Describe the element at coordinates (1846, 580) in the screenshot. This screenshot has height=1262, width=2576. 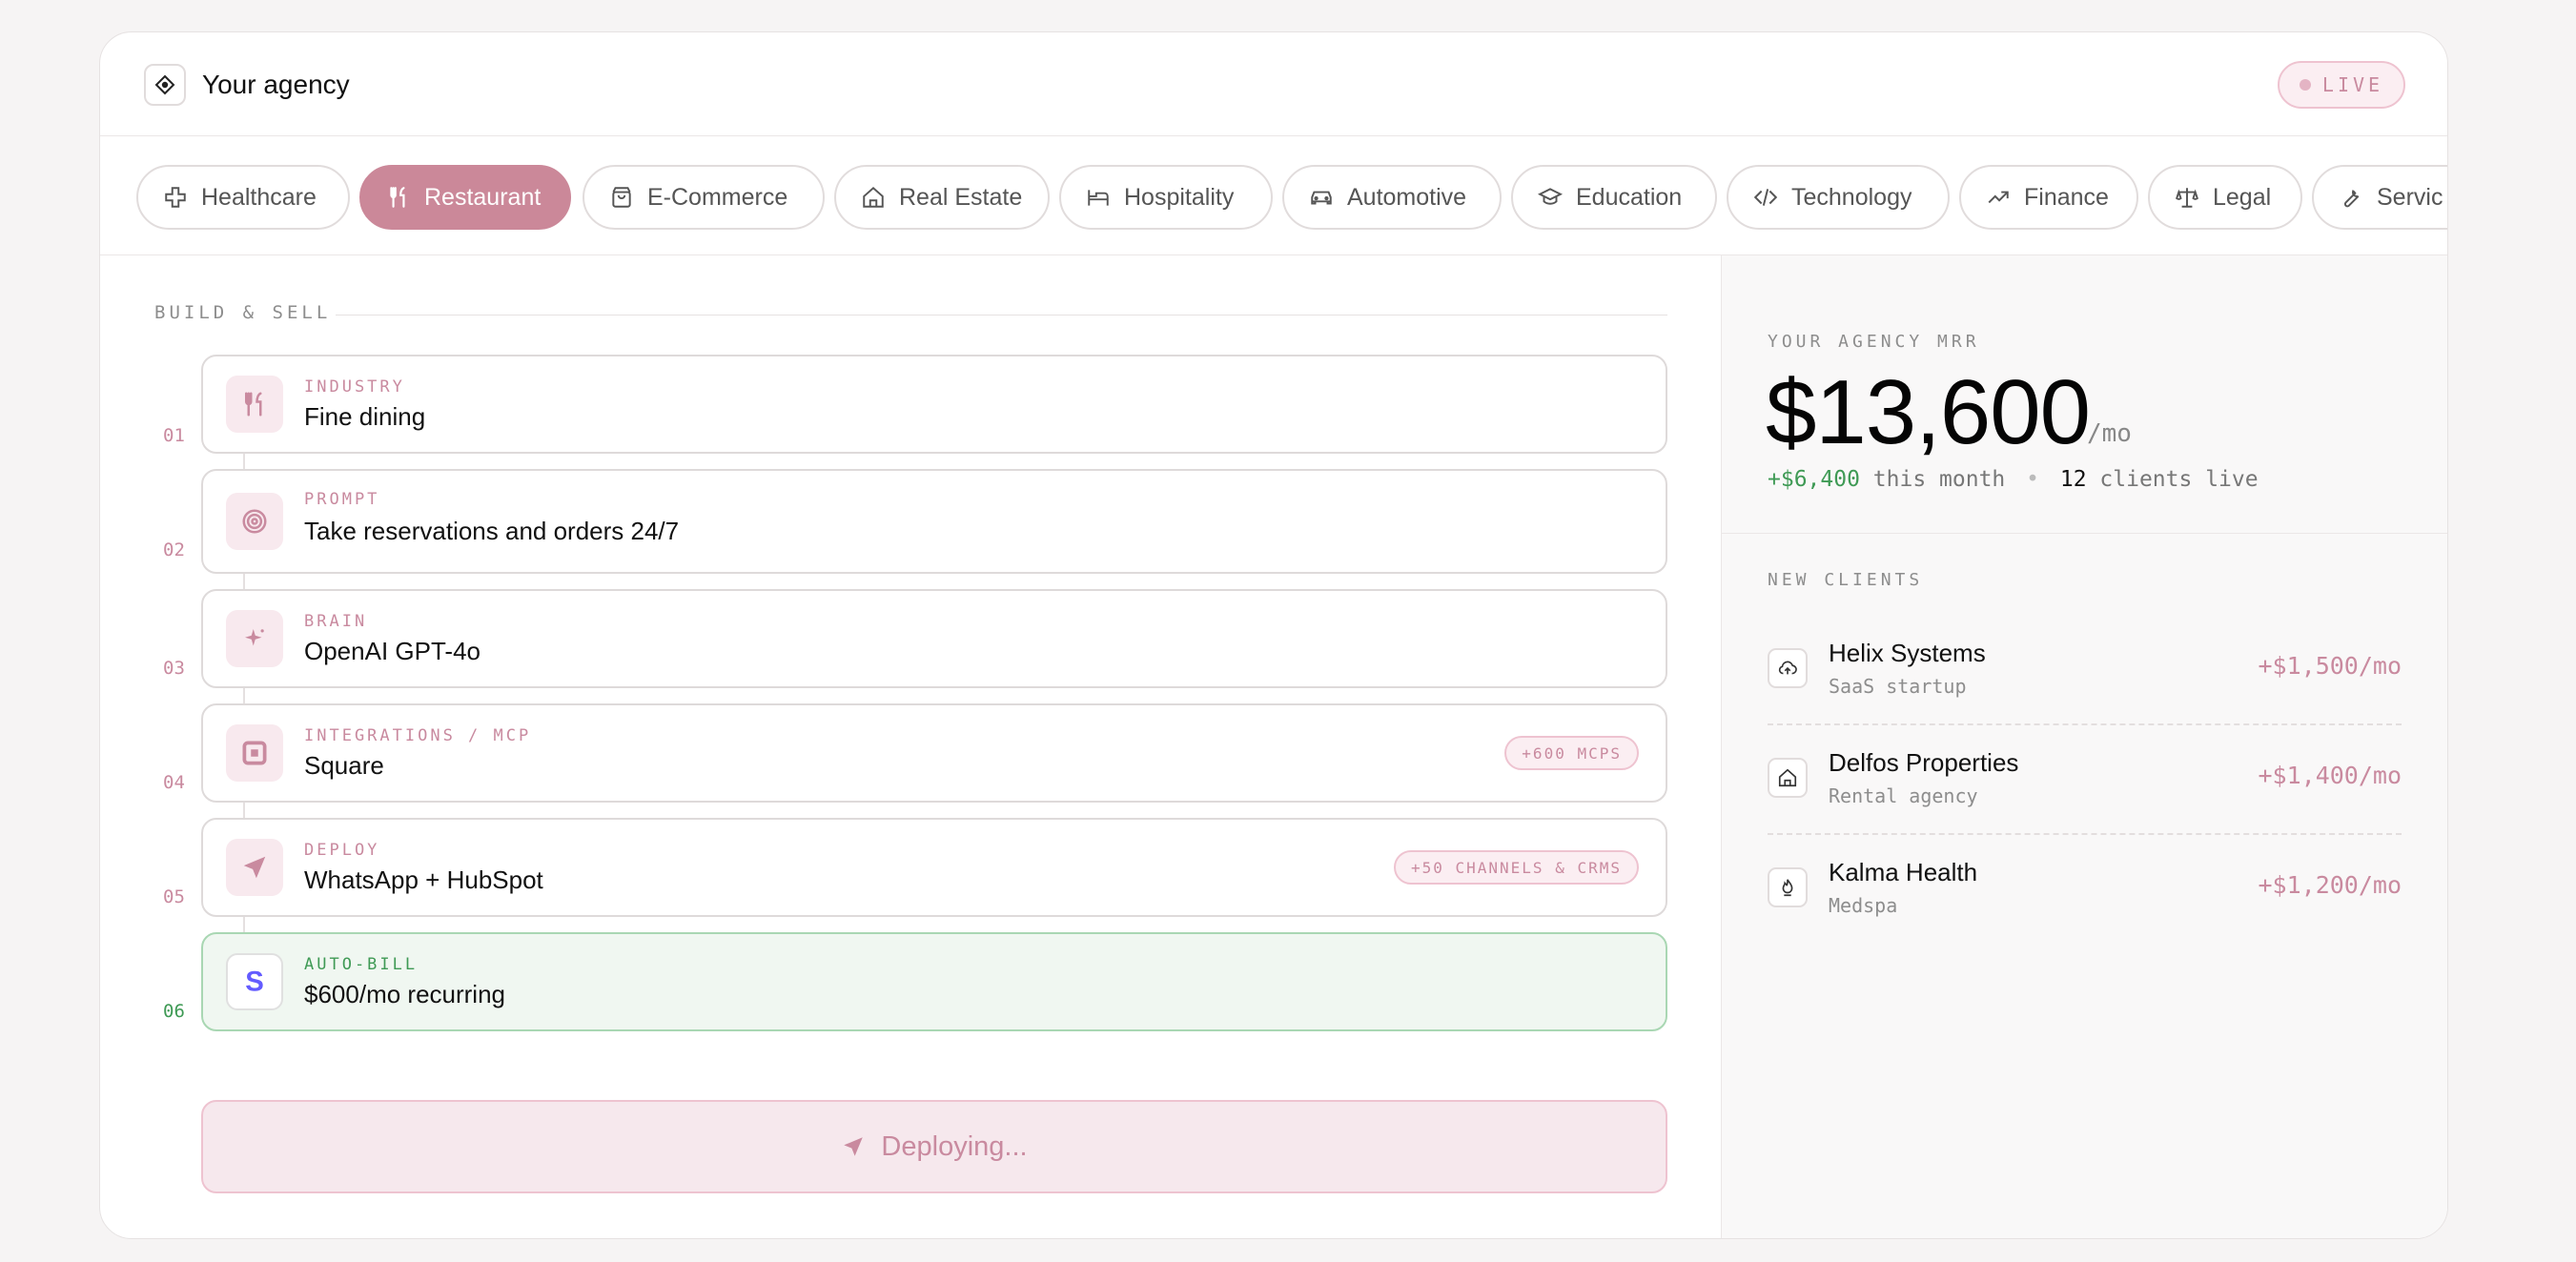
I see `new-clients-label: NEW CLIENTS` at that location.